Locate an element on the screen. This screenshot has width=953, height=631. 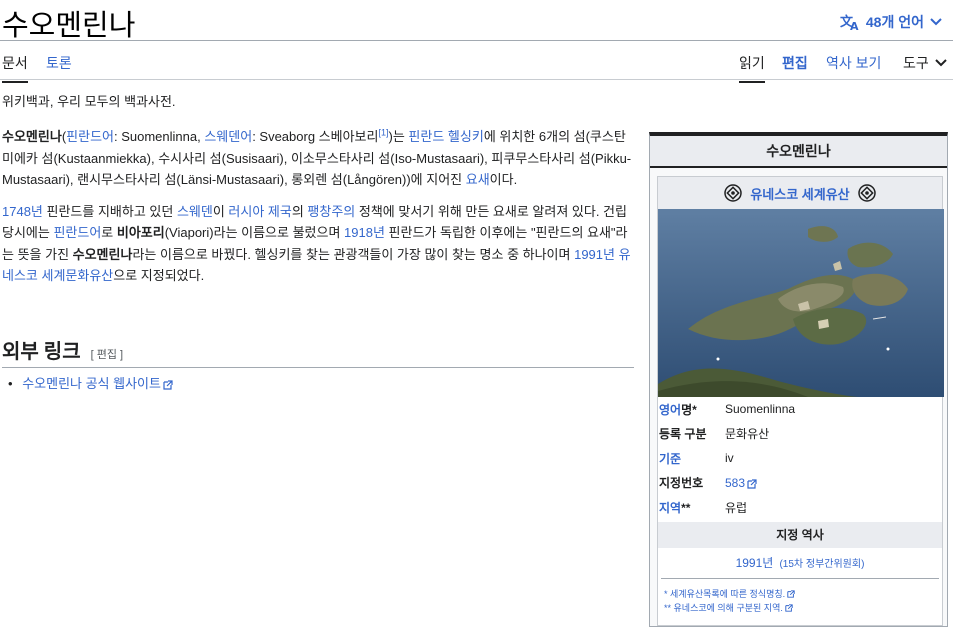
tools-menu: 도구 is located at coordinates (925, 63).